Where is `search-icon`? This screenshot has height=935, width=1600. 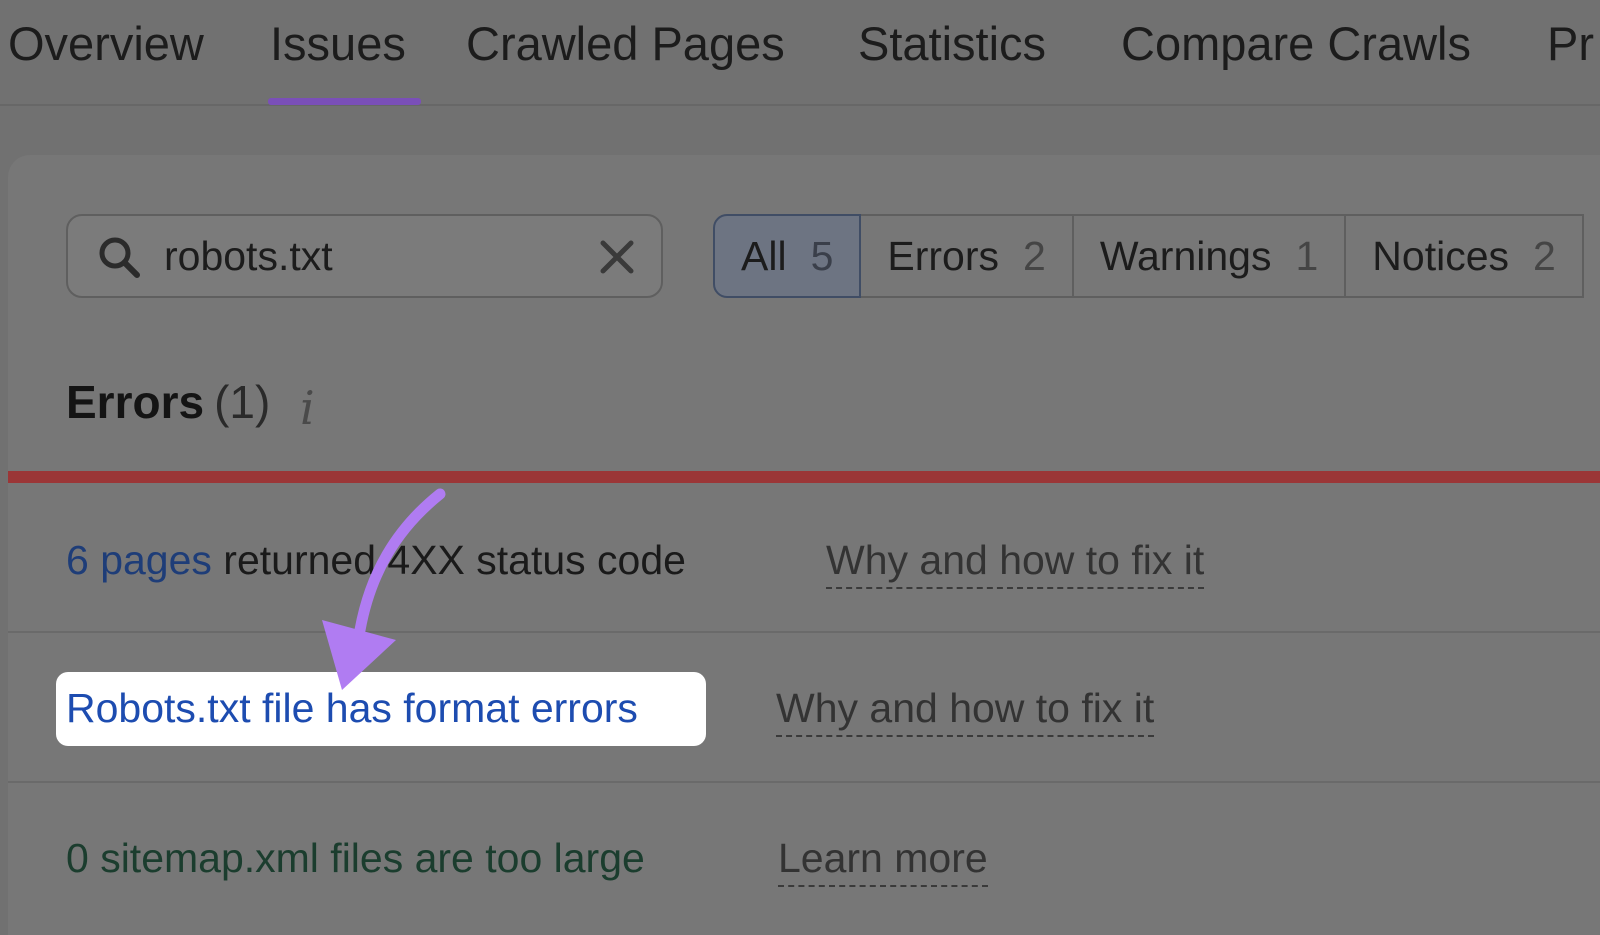 search-icon is located at coordinates (119, 257).